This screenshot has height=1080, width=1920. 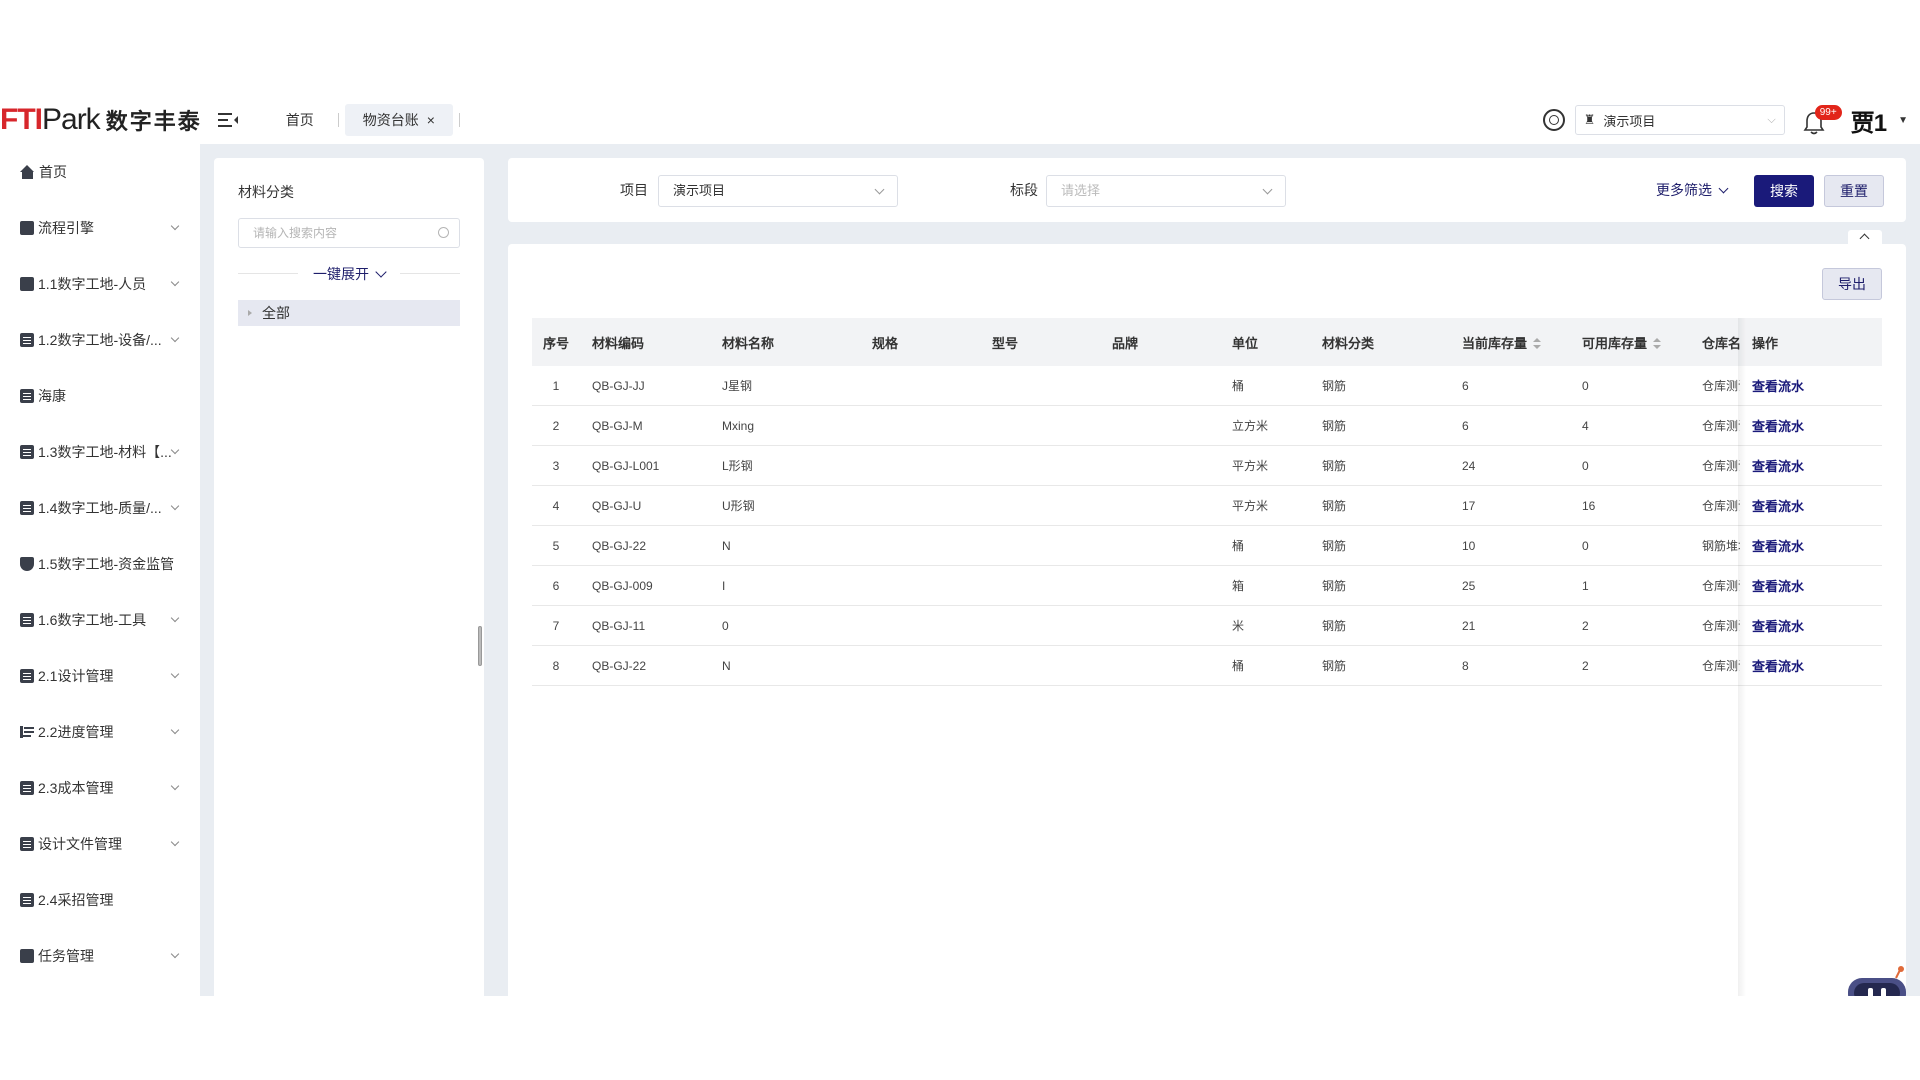 What do you see at coordinates (1630, 342) in the screenshot?
I see `col-header-available-stock: 可用库存量` at bounding box center [1630, 342].